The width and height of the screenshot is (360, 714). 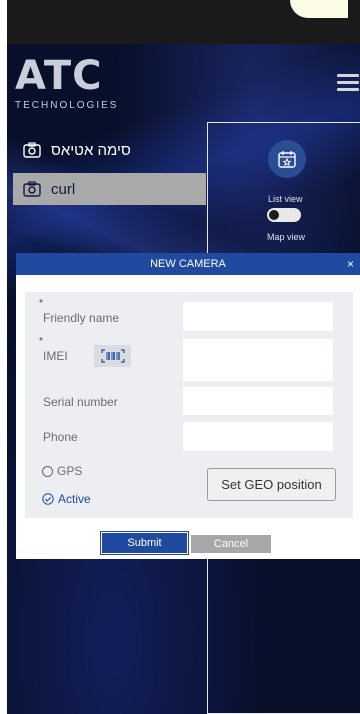 I want to click on list-view-label: List view, so click(x=285, y=199).